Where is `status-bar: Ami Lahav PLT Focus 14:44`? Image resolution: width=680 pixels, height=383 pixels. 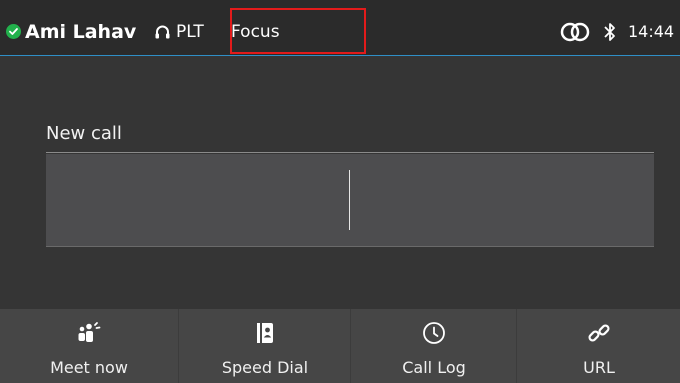 status-bar: Ami Lahav PLT Focus 14:44 is located at coordinates (340, 28).